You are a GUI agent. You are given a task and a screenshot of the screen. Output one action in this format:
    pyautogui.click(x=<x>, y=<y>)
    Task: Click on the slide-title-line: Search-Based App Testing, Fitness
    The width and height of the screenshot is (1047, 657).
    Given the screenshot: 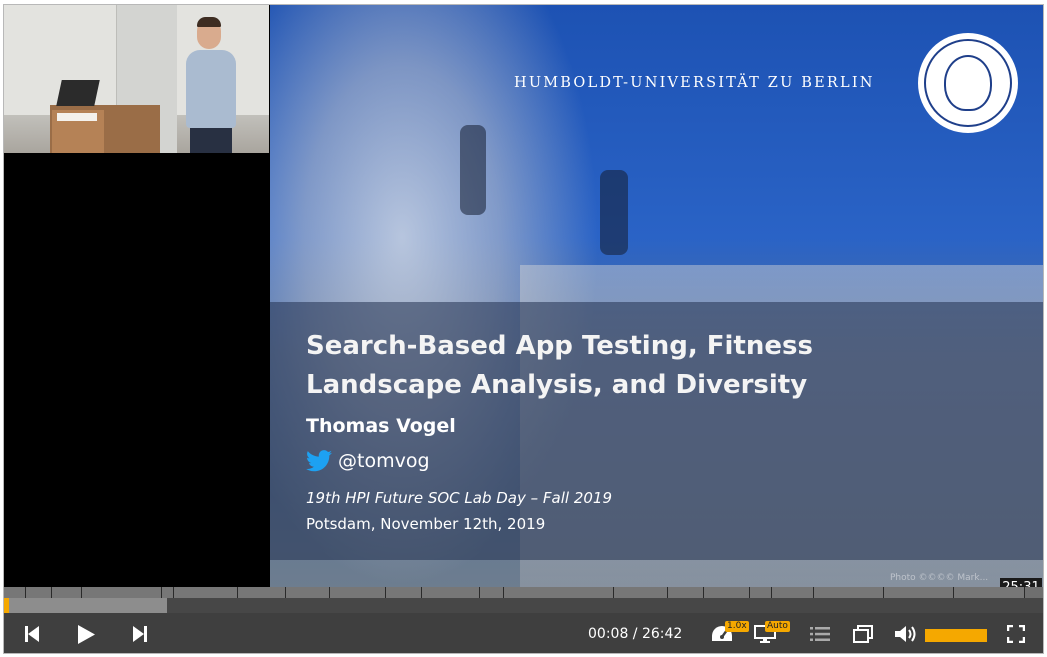 What is the action you would take?
    pyautogui.click(x=559, y=346)
    